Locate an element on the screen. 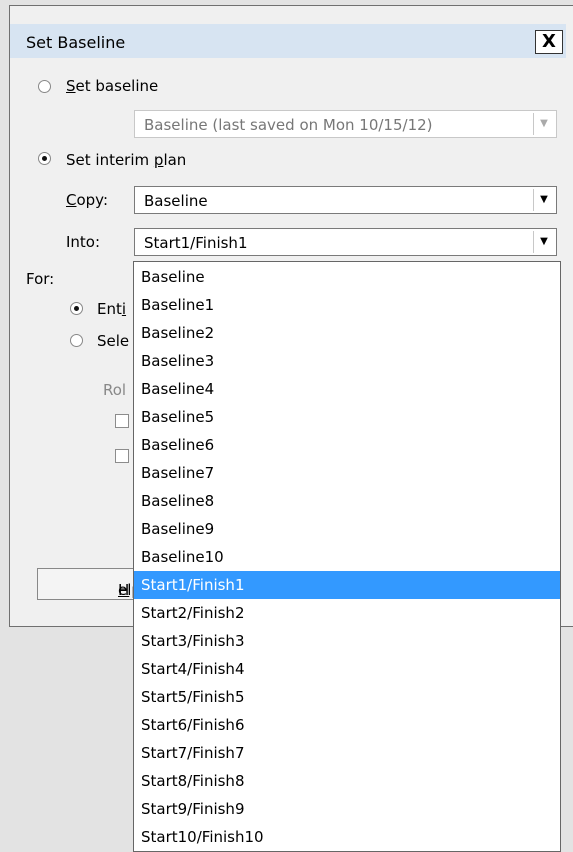  dialog-title: Set Baseline is located at coordinates (76, 42).